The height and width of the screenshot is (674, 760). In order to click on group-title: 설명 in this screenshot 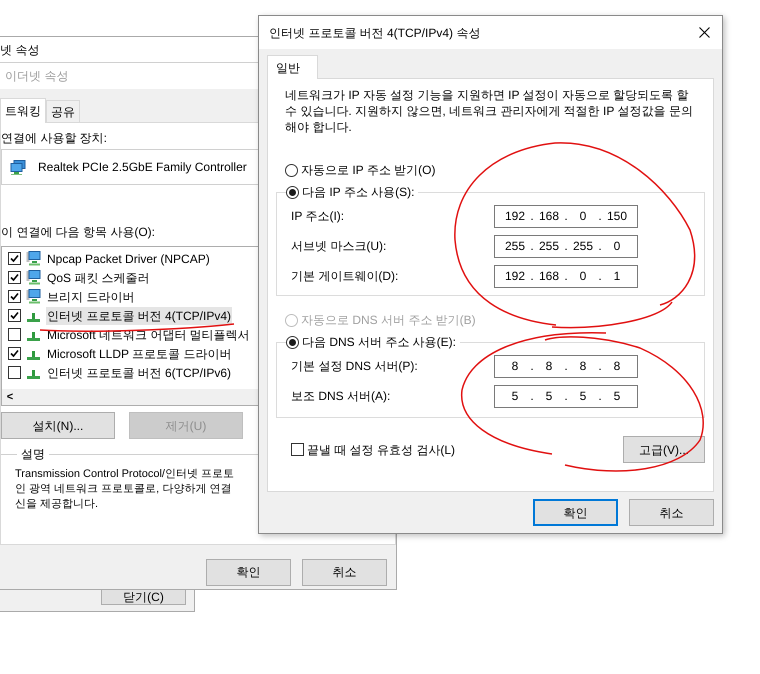, I will do `click(33, 454)`.